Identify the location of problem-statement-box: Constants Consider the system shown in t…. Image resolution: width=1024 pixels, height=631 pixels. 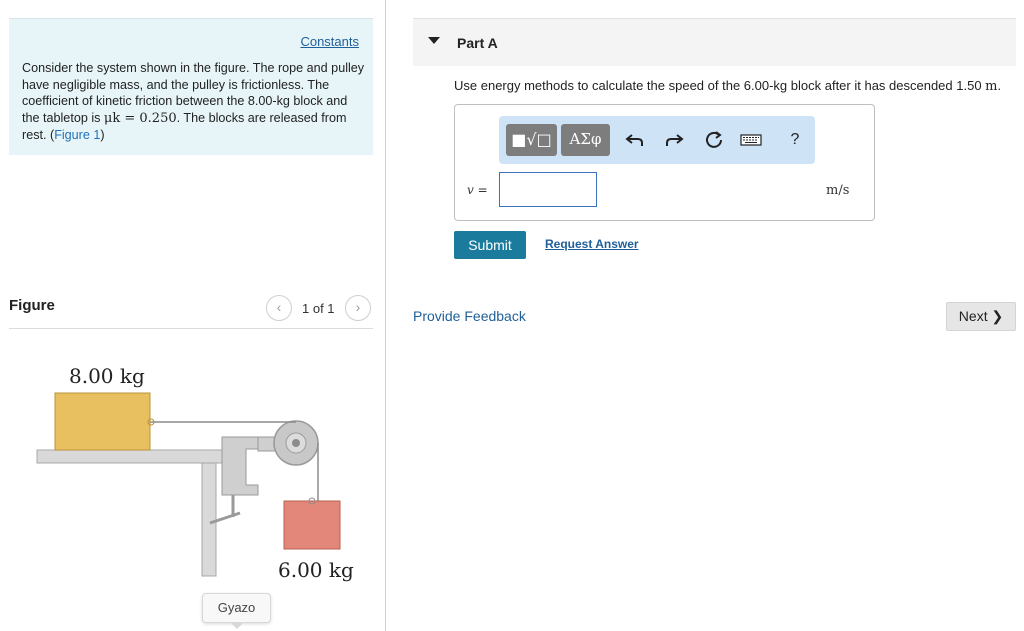
(191, 86).